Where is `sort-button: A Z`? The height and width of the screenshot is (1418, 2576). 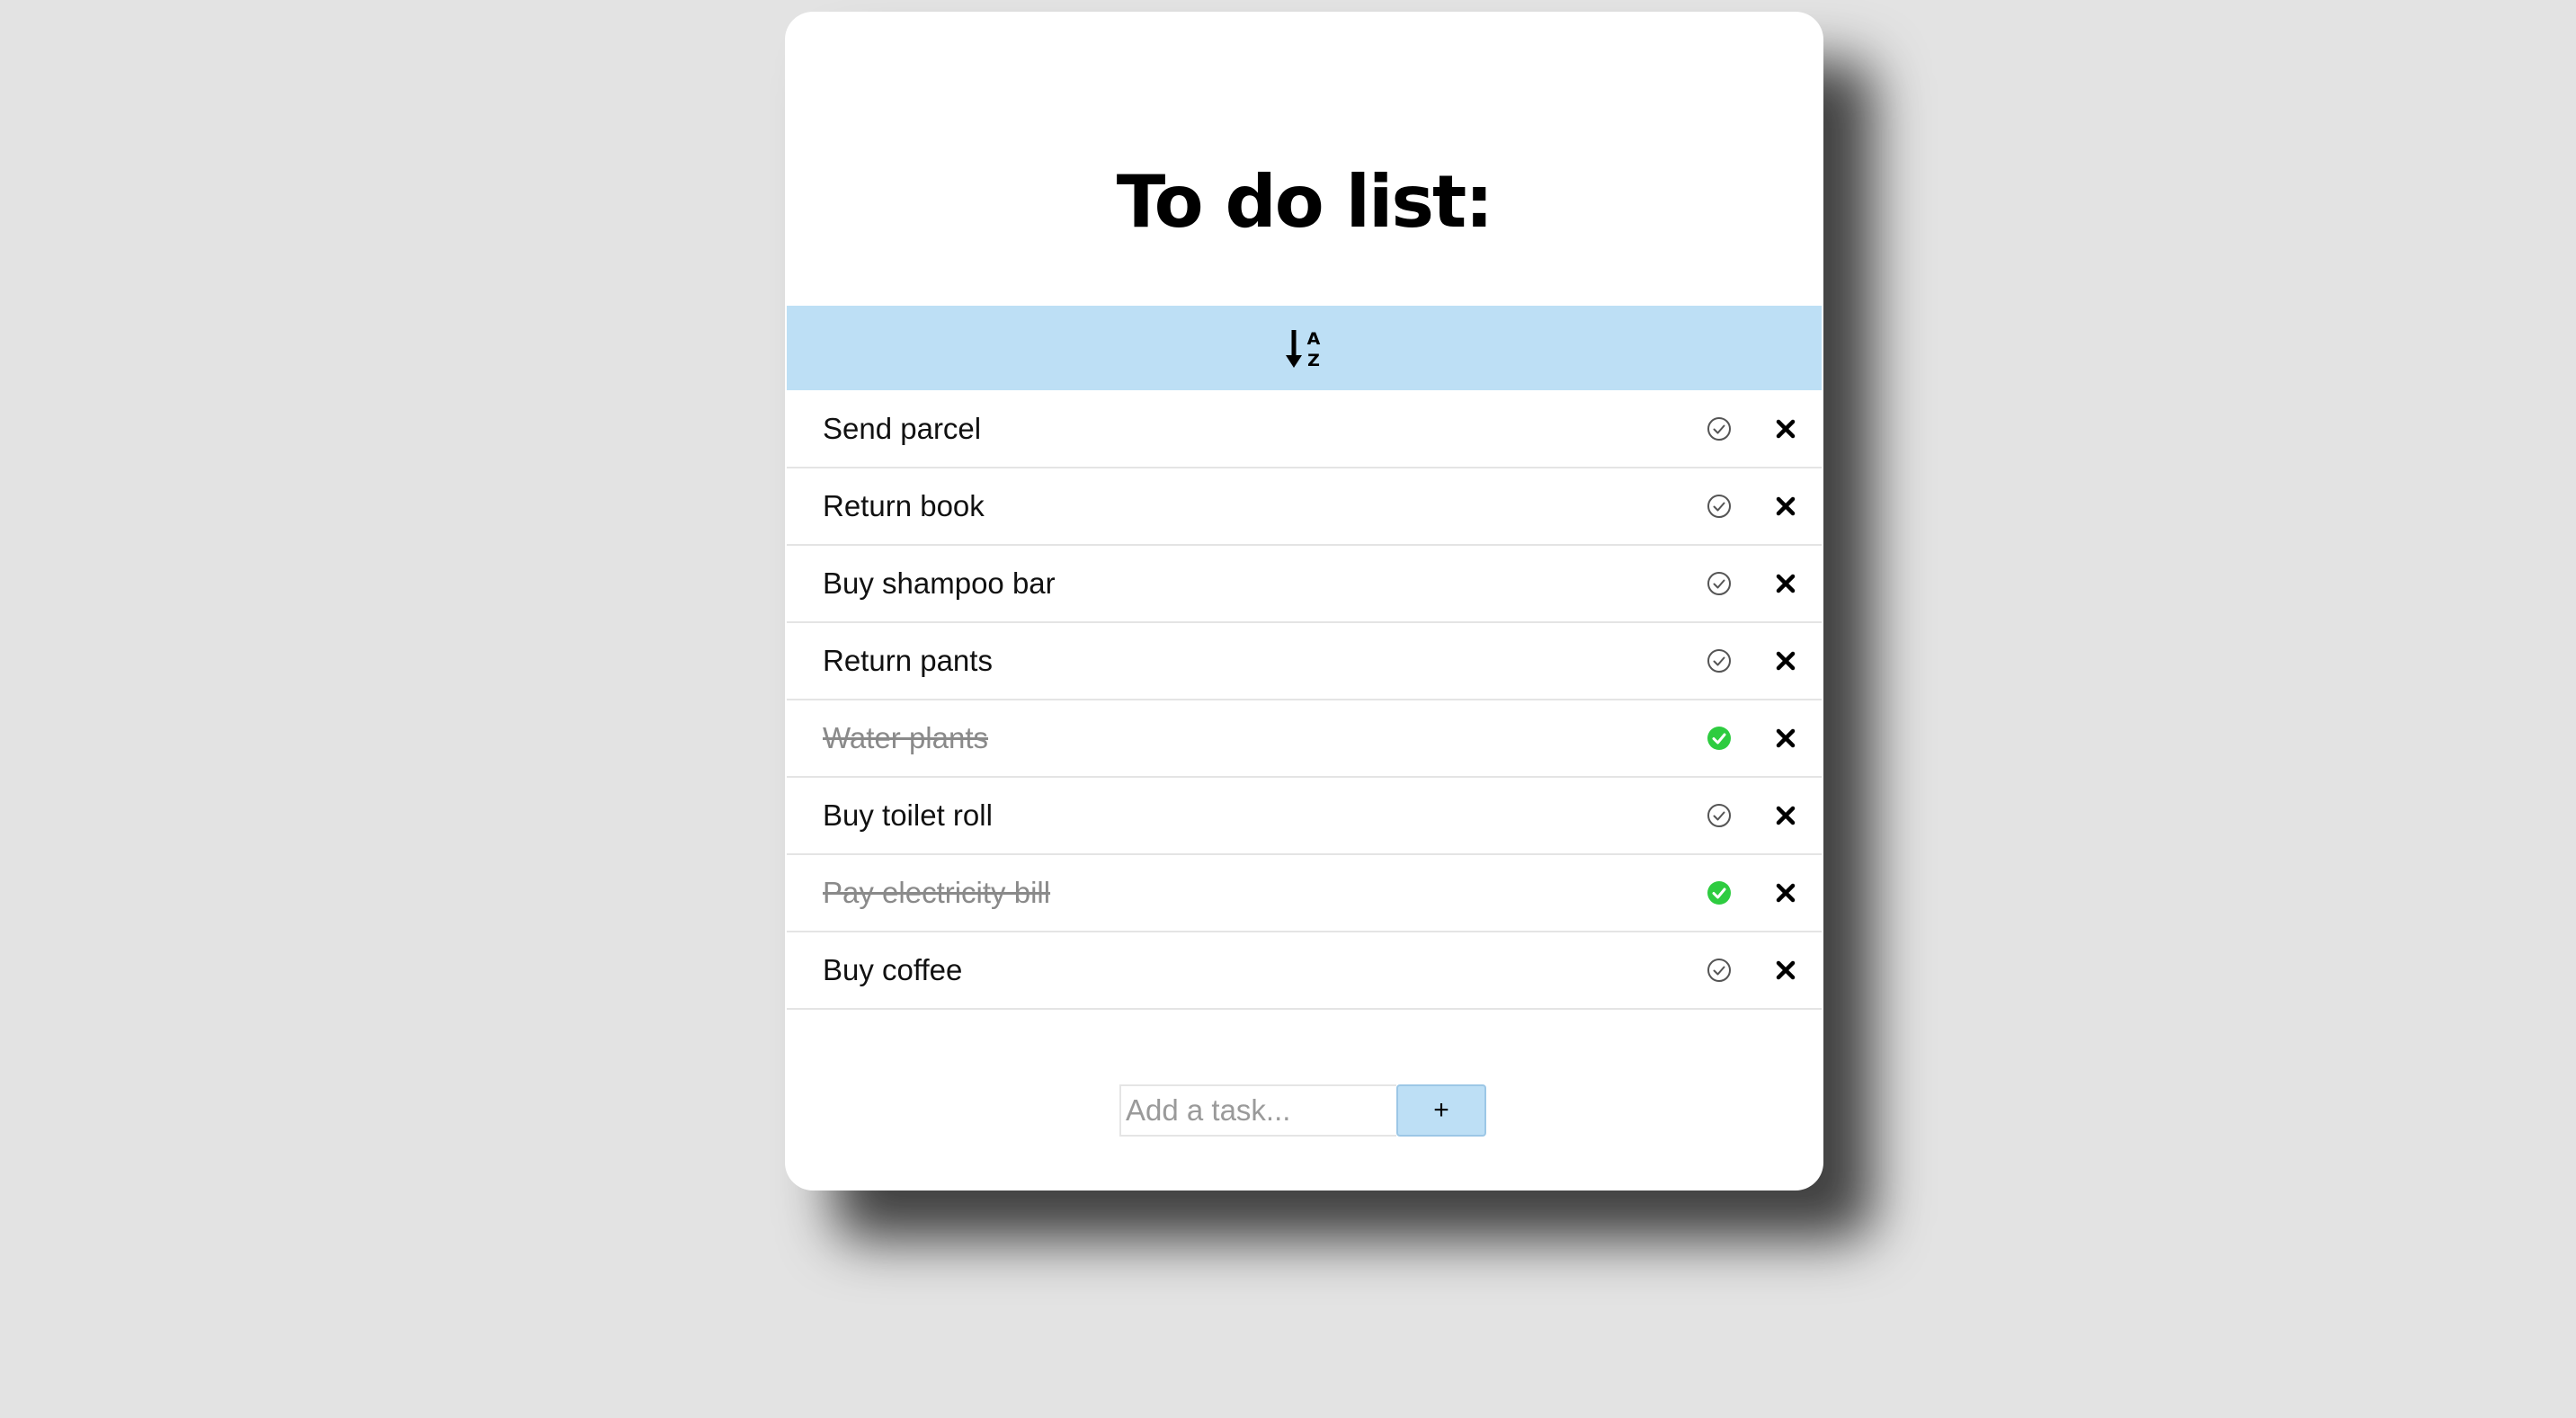
sort-button: A Z is located at coordinates (1304, 348).